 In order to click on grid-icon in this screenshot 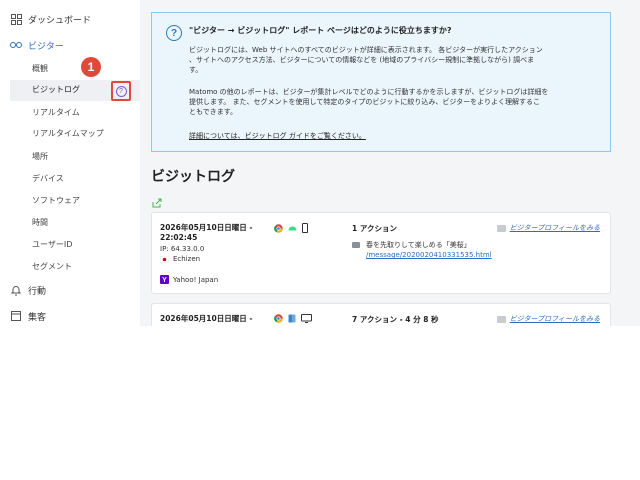, I will do `click(16, 19)`.